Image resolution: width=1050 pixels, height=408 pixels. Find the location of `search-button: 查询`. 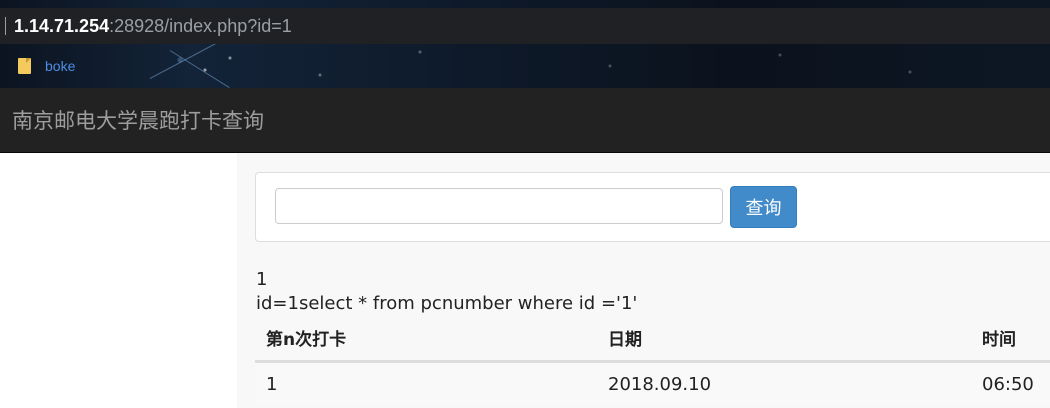

search-button: 查询 is located at coordinates (763, 207).